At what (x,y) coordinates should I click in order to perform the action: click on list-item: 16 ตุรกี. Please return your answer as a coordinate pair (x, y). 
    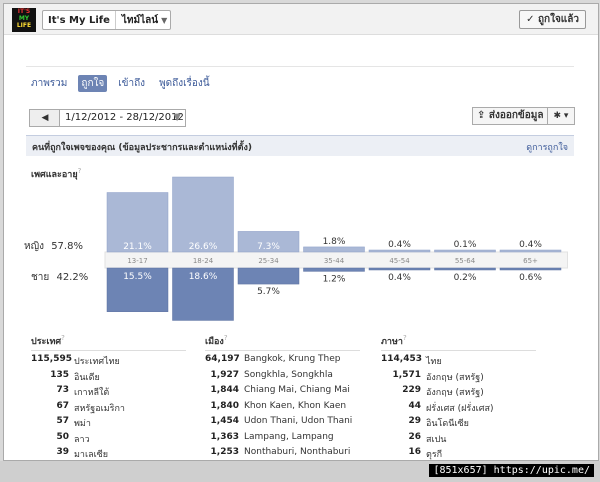
    Looking at the image, I should click on (458, 453).